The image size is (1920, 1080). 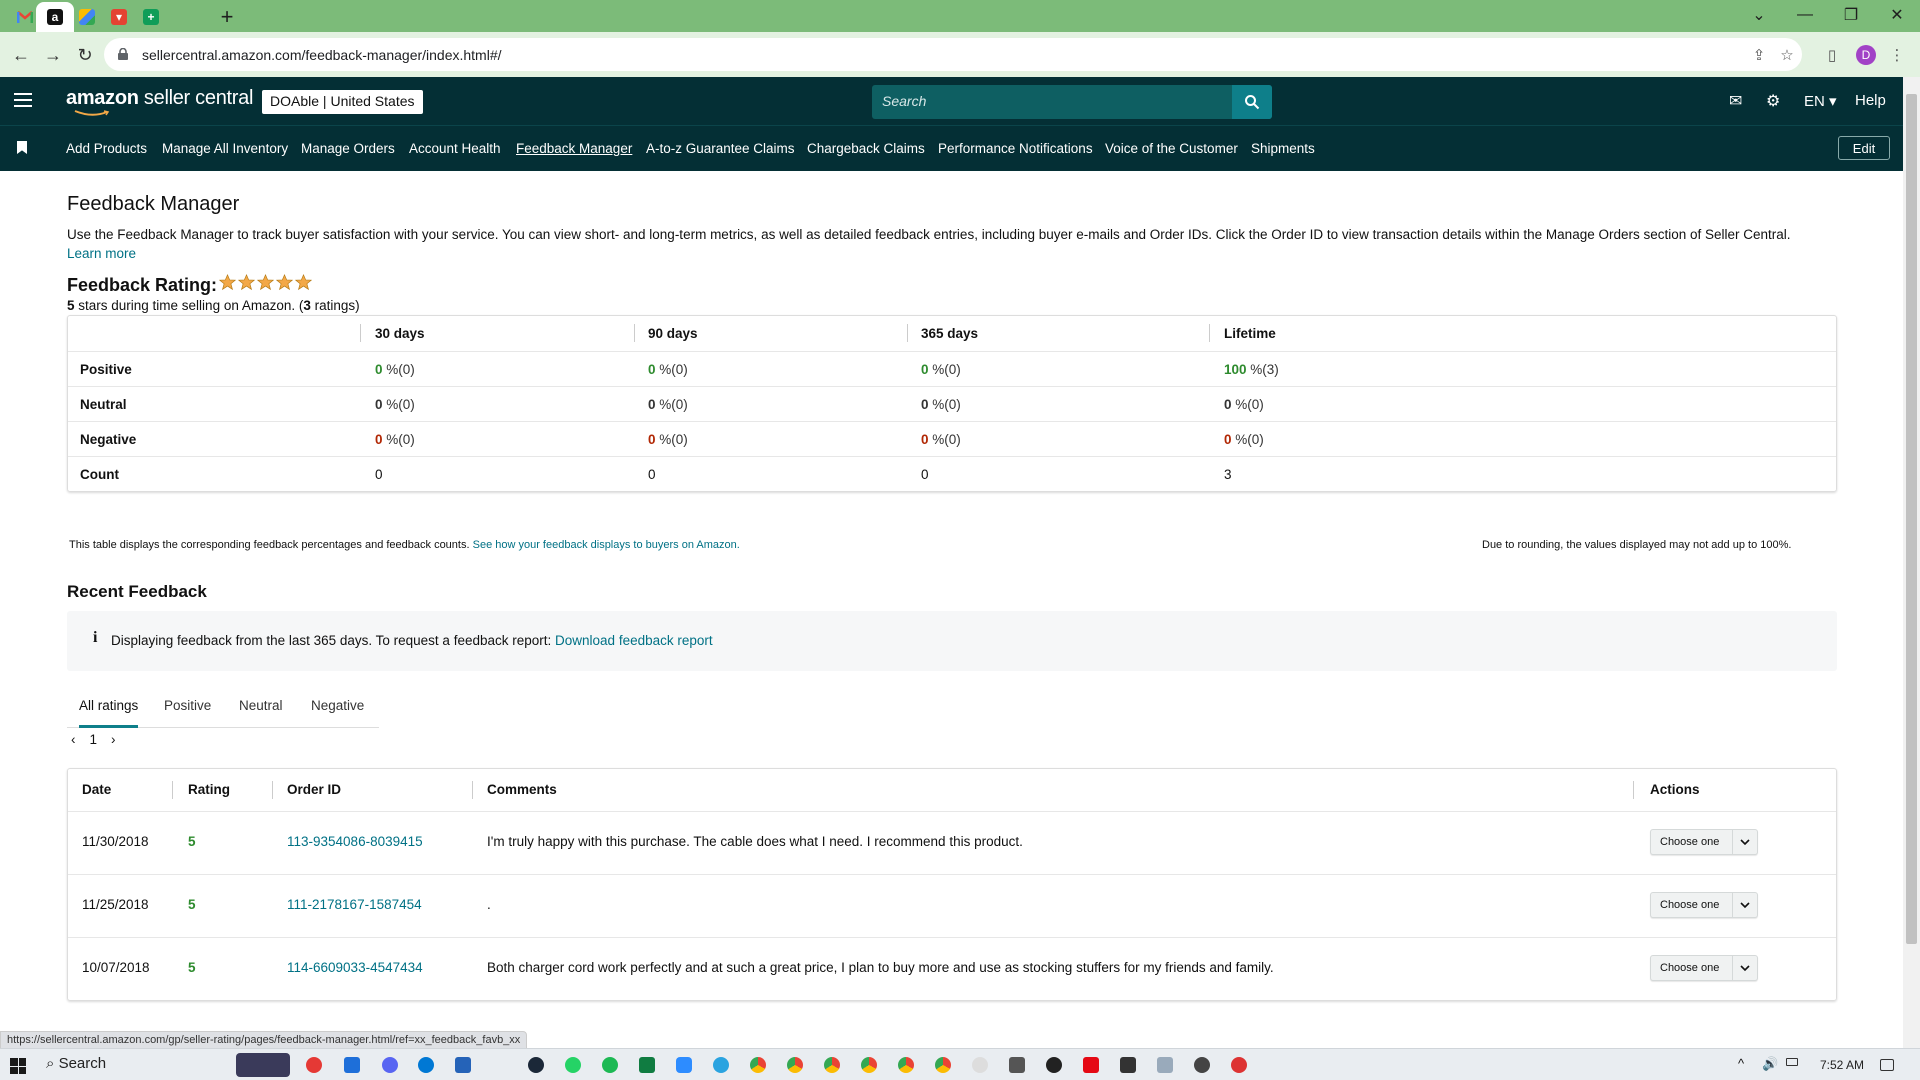 What do you see at coordinates (720, 148) in the screenshot?
I see `nav-a-to-z-claims: A-to-z Guarantee Claims` at bounding box center [720, 148].